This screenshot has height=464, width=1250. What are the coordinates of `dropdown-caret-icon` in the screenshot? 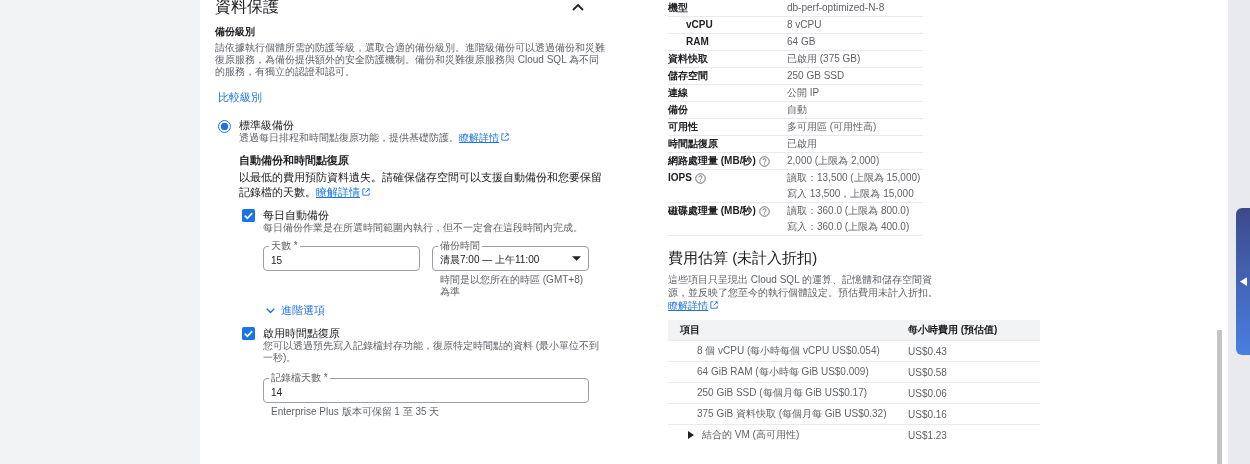 It's located at (576, 258).